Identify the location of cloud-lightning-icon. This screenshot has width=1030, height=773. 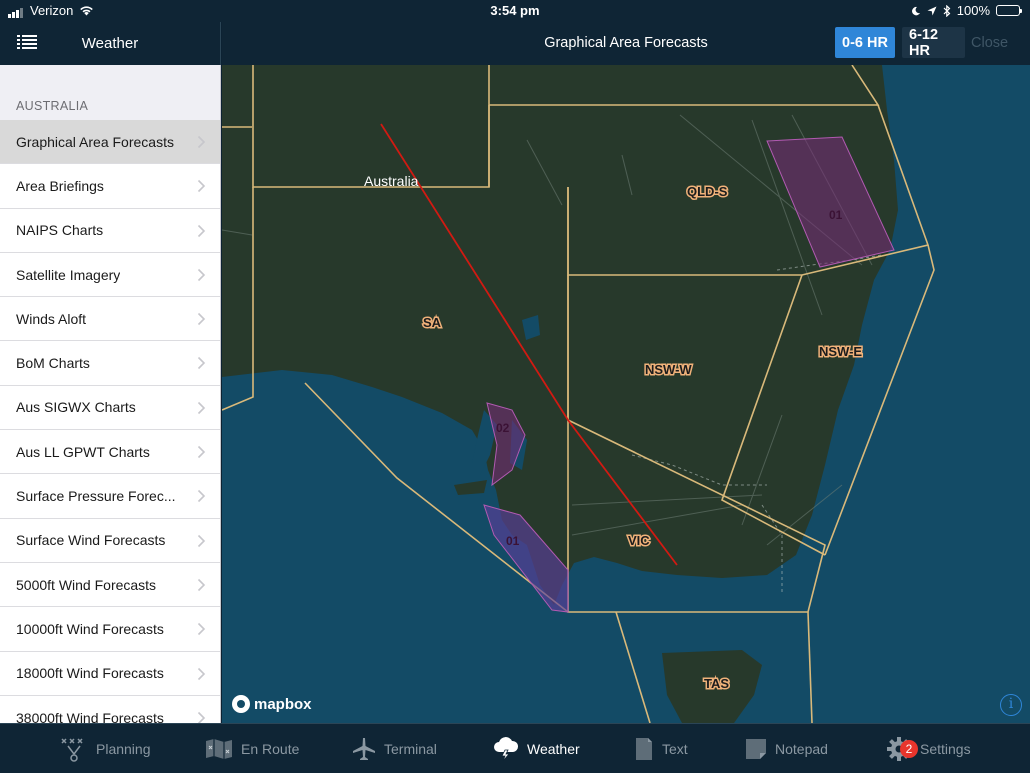
(506, 749).